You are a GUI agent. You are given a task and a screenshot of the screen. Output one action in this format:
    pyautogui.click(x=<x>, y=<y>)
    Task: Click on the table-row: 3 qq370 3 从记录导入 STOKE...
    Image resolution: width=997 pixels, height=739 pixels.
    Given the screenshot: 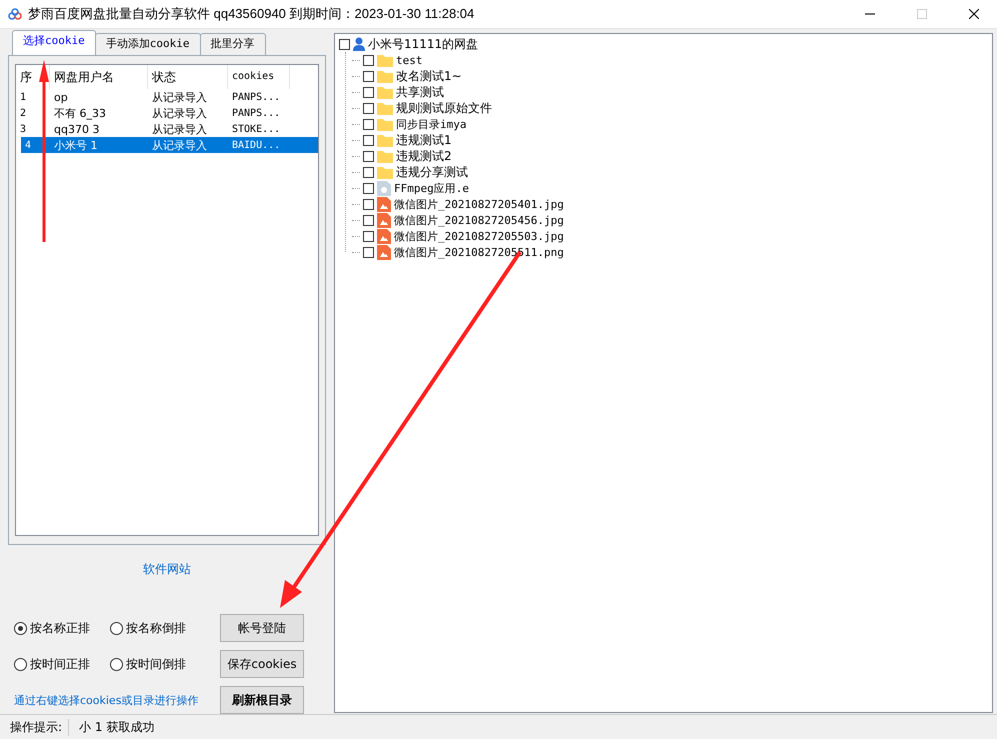 What is the action you would take?
    pyautogui.click(x=167, y=129)
    